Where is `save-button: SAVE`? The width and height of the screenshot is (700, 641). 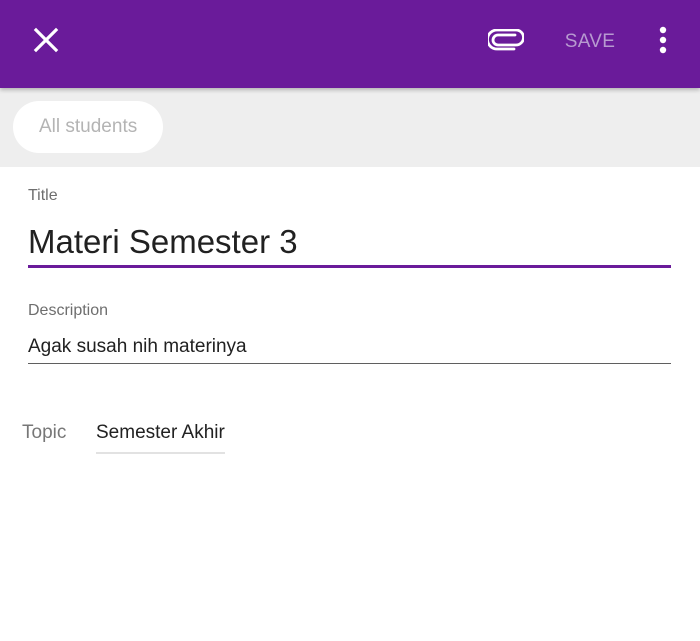 save-button: SAVE is located at coordinates (590, 42).